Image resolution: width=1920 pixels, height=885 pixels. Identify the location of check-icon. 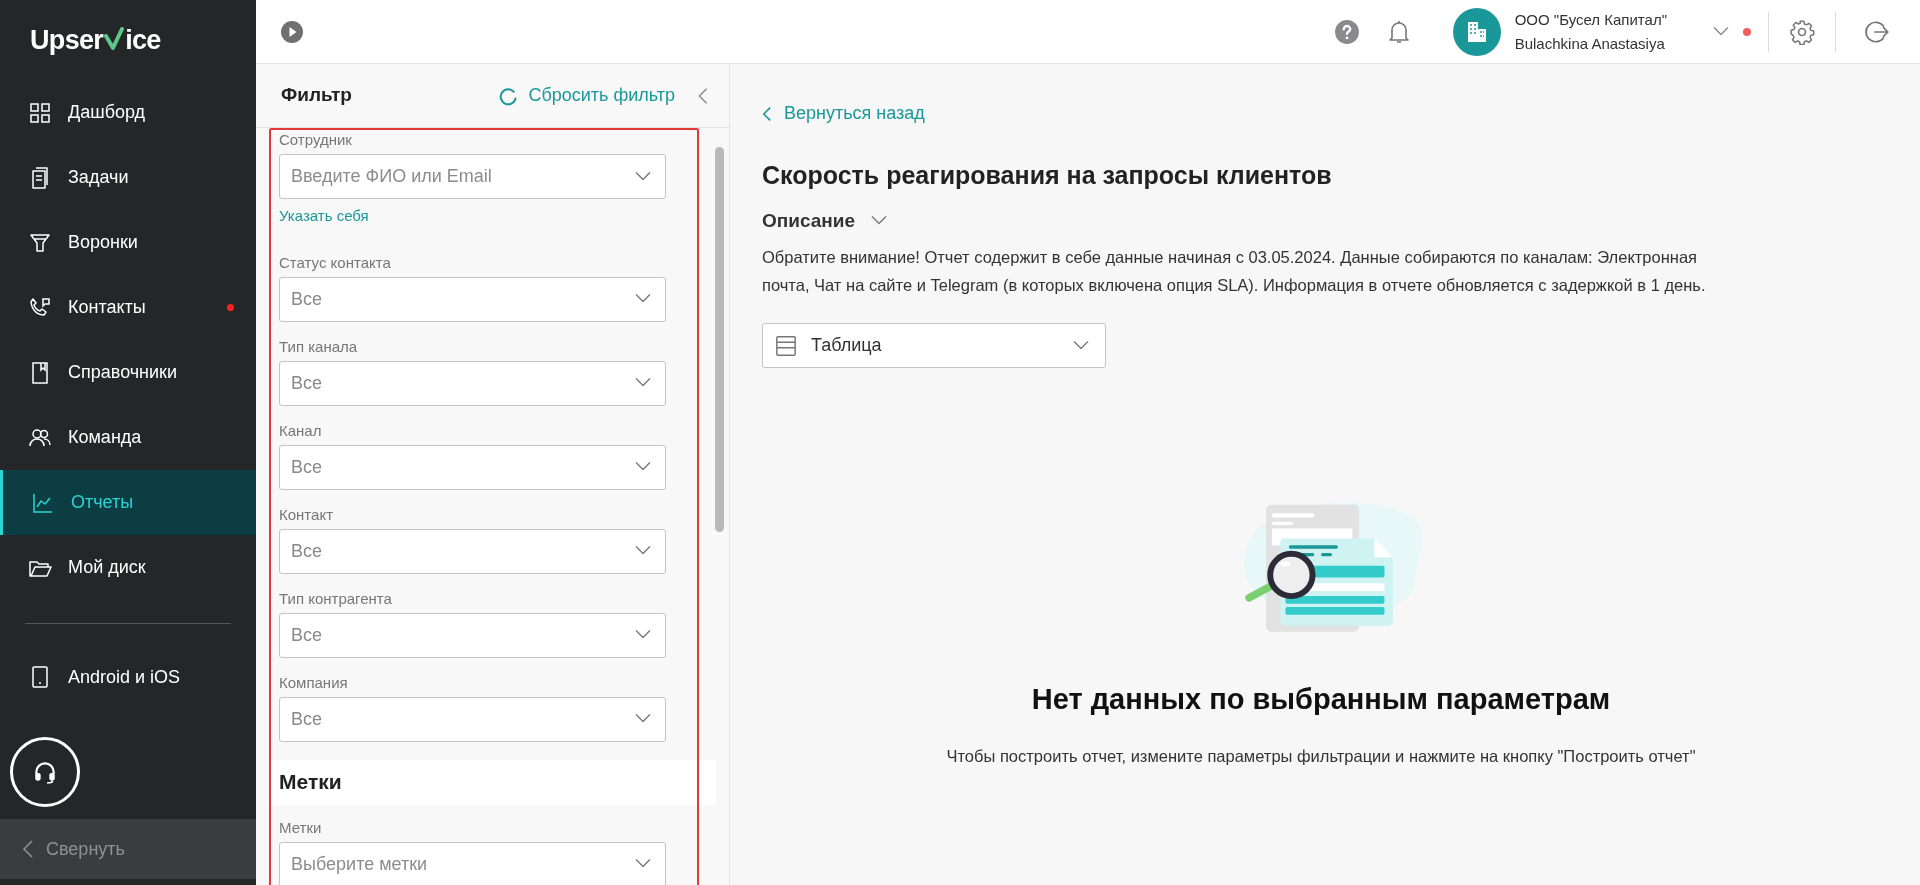
(114, 39).